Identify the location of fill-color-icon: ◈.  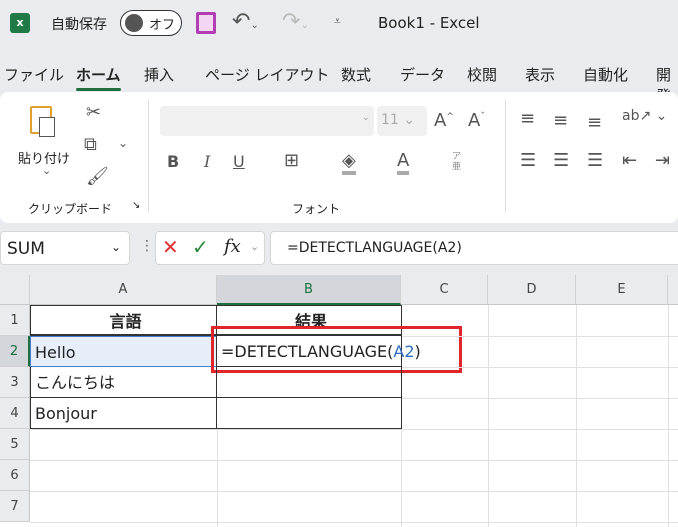
(349, 162).